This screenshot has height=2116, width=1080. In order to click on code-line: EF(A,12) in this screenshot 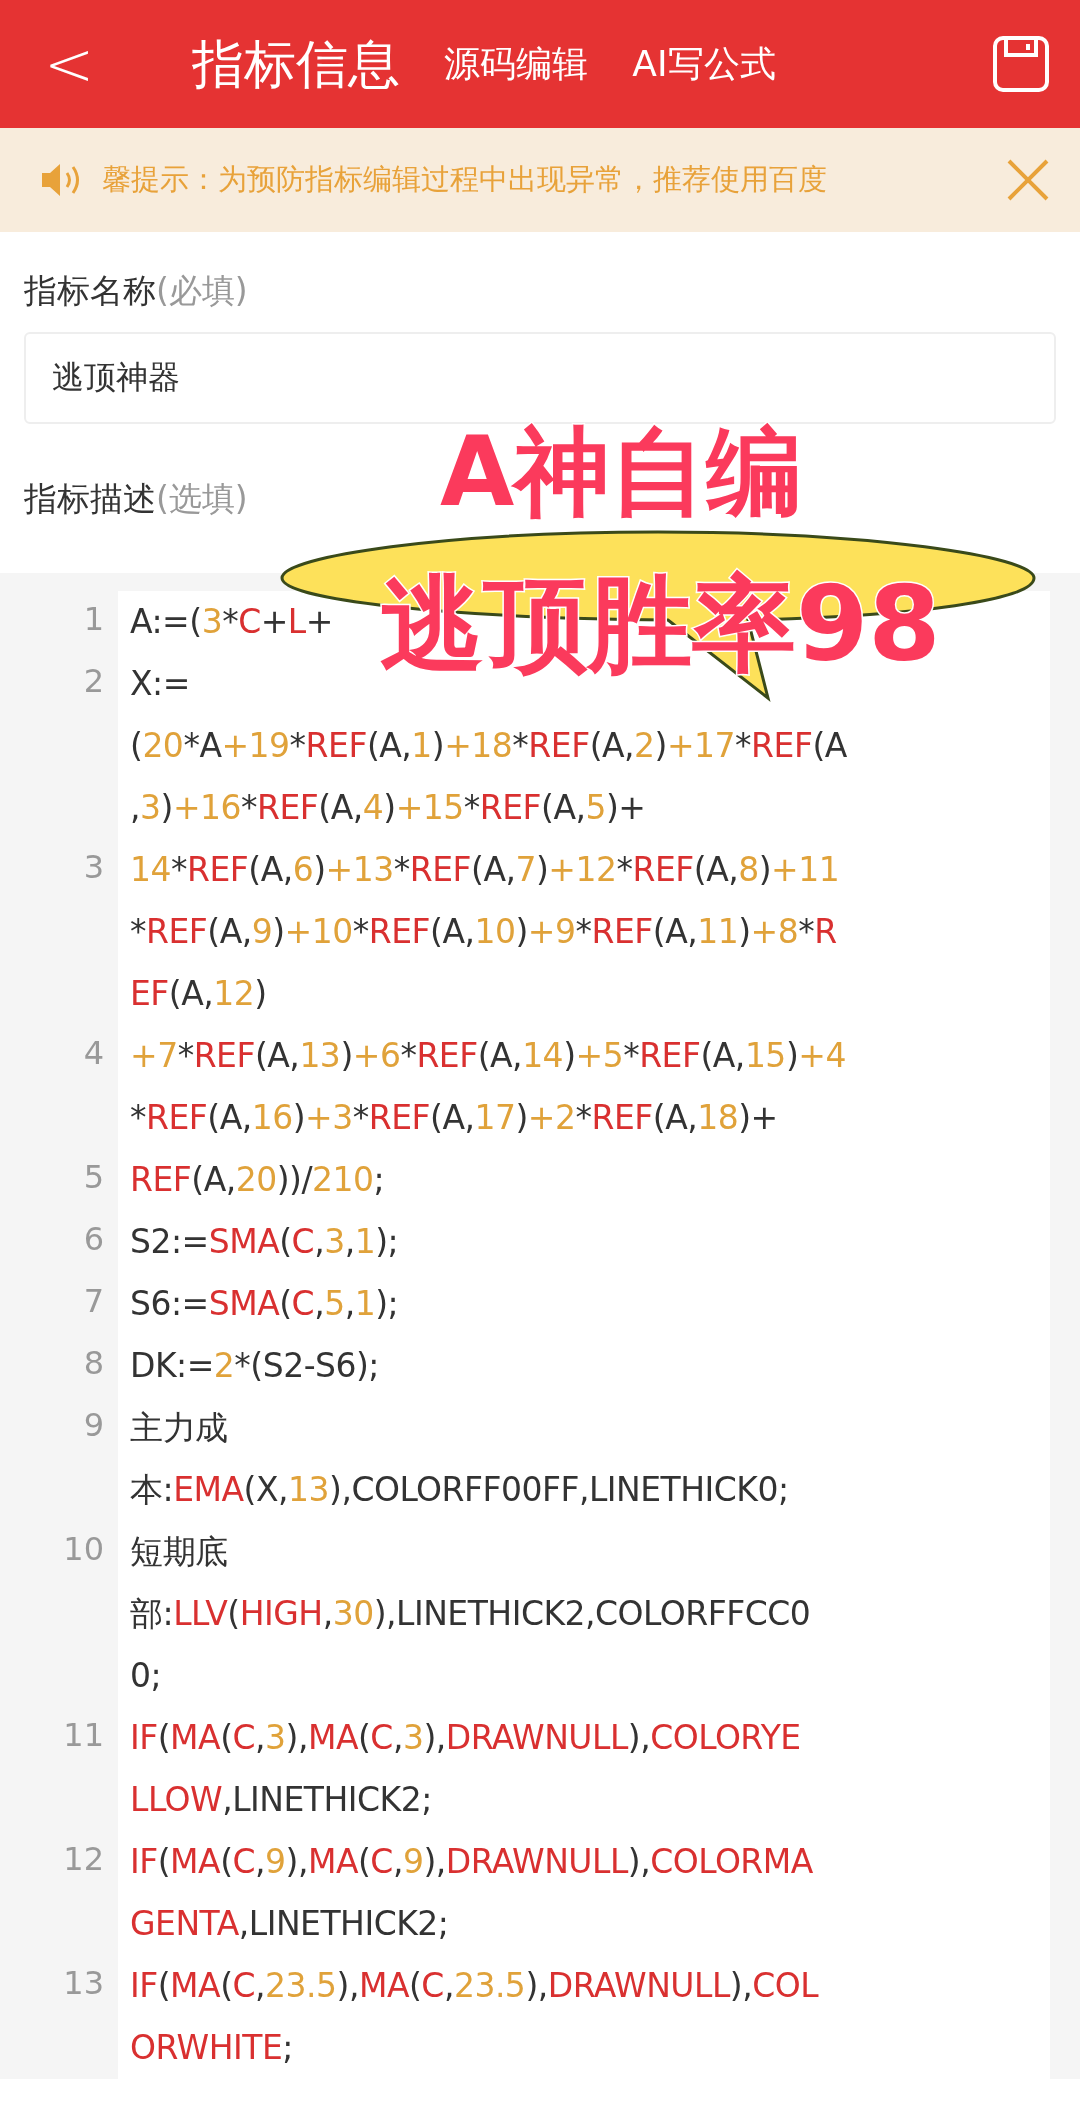, I will do `click(198, 994)`.